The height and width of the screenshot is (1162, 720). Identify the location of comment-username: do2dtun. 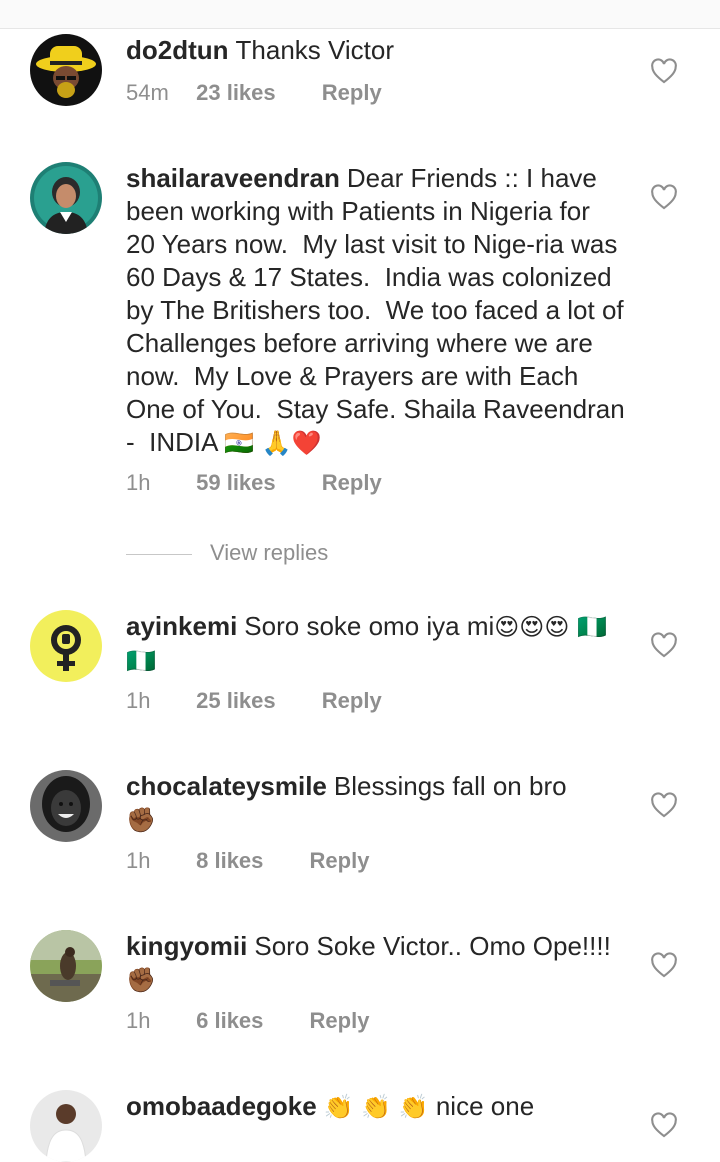
(177, 50).